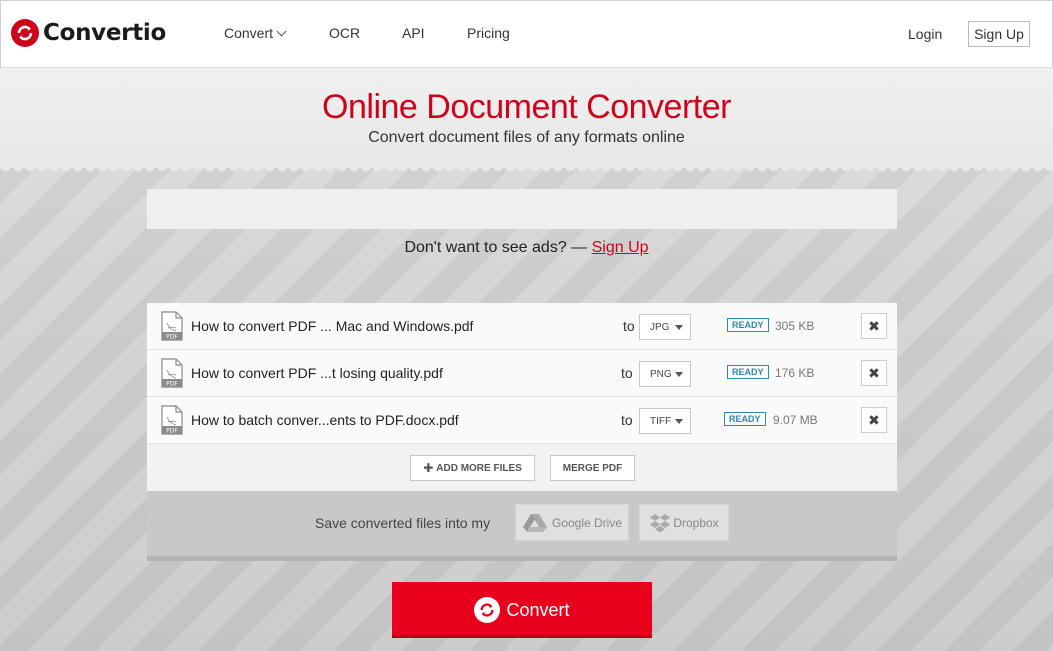 This screenshot has height=651, width=1053. I want to click on save-to-label: Save converted files into my, so click(403, 523).